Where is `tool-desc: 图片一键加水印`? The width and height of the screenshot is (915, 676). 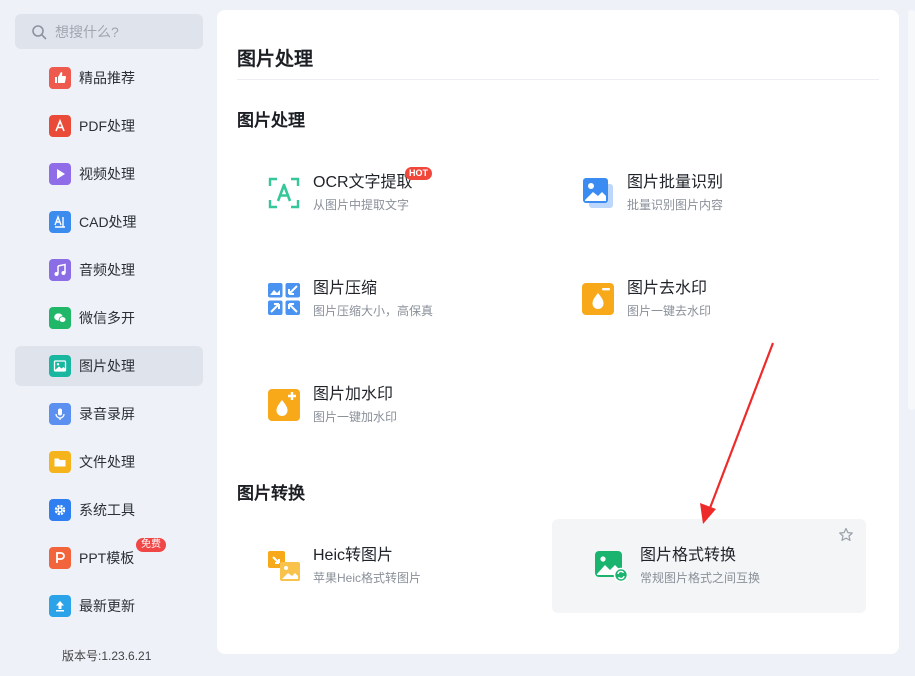 tool-desc: 图片一键加水印 is located at coordinates (355, 417).